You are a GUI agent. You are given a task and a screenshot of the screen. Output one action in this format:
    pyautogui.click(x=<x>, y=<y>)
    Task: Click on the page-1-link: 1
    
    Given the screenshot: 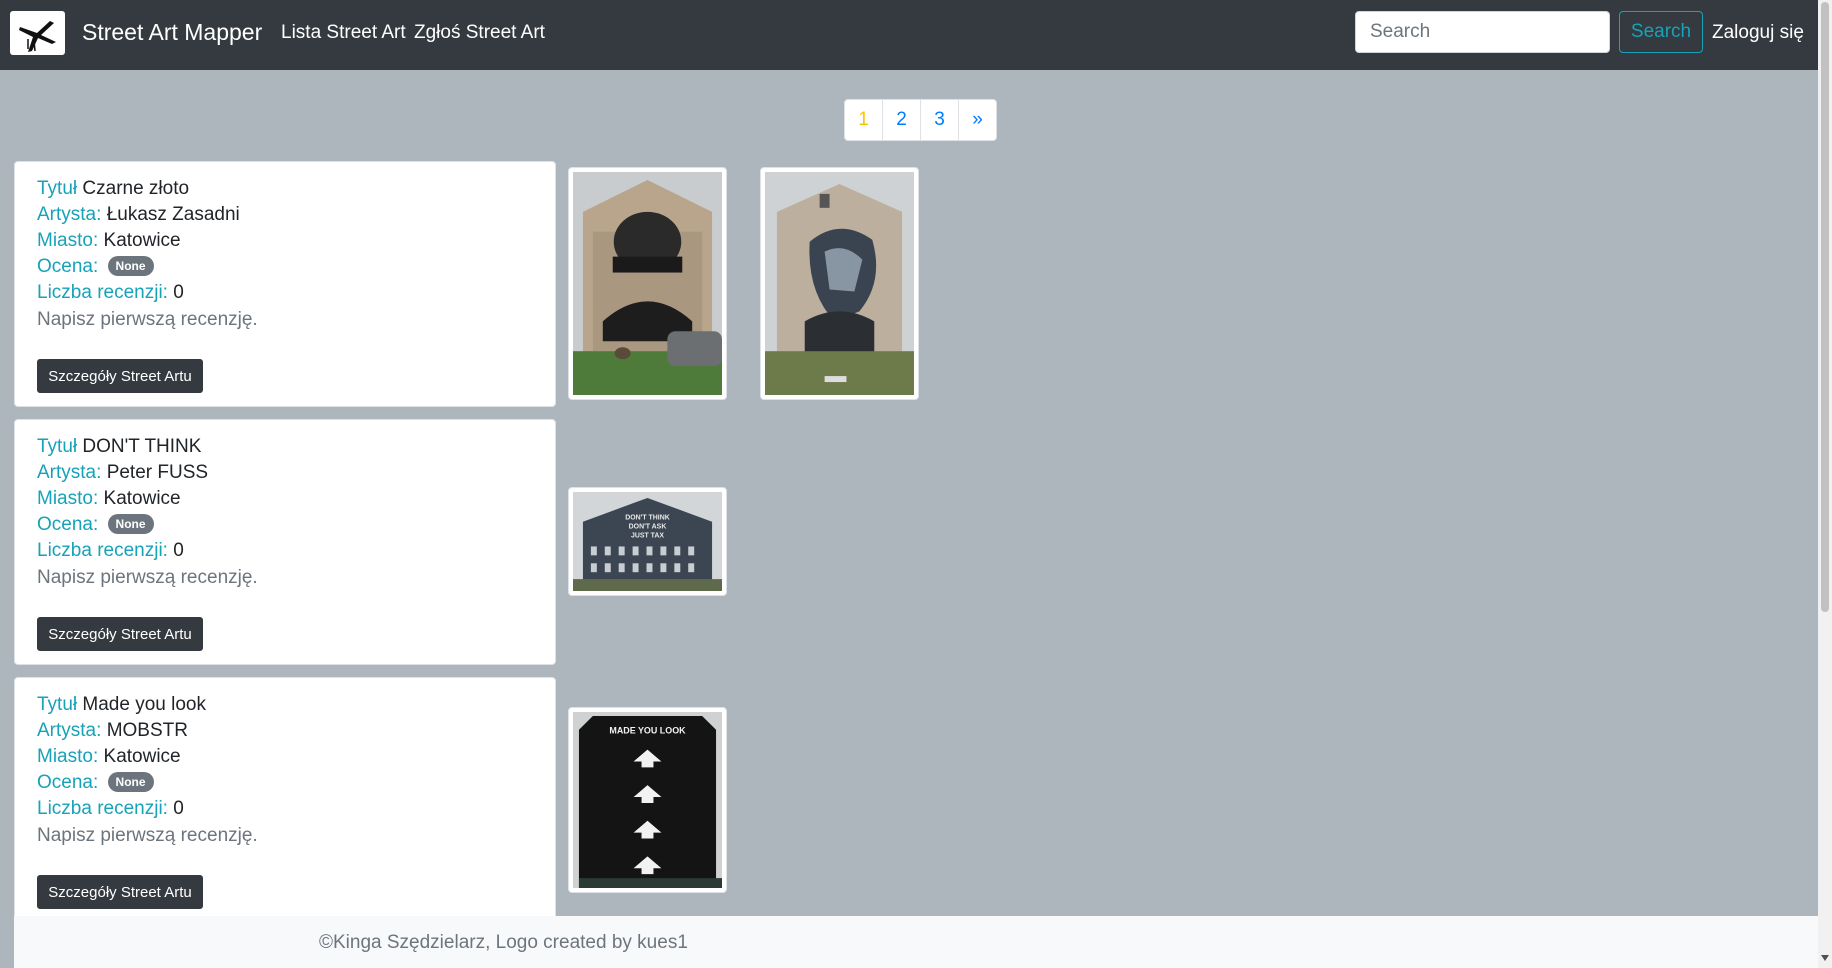 What is the action you would take?
    pyautogui.click(x=864, y=120)
    